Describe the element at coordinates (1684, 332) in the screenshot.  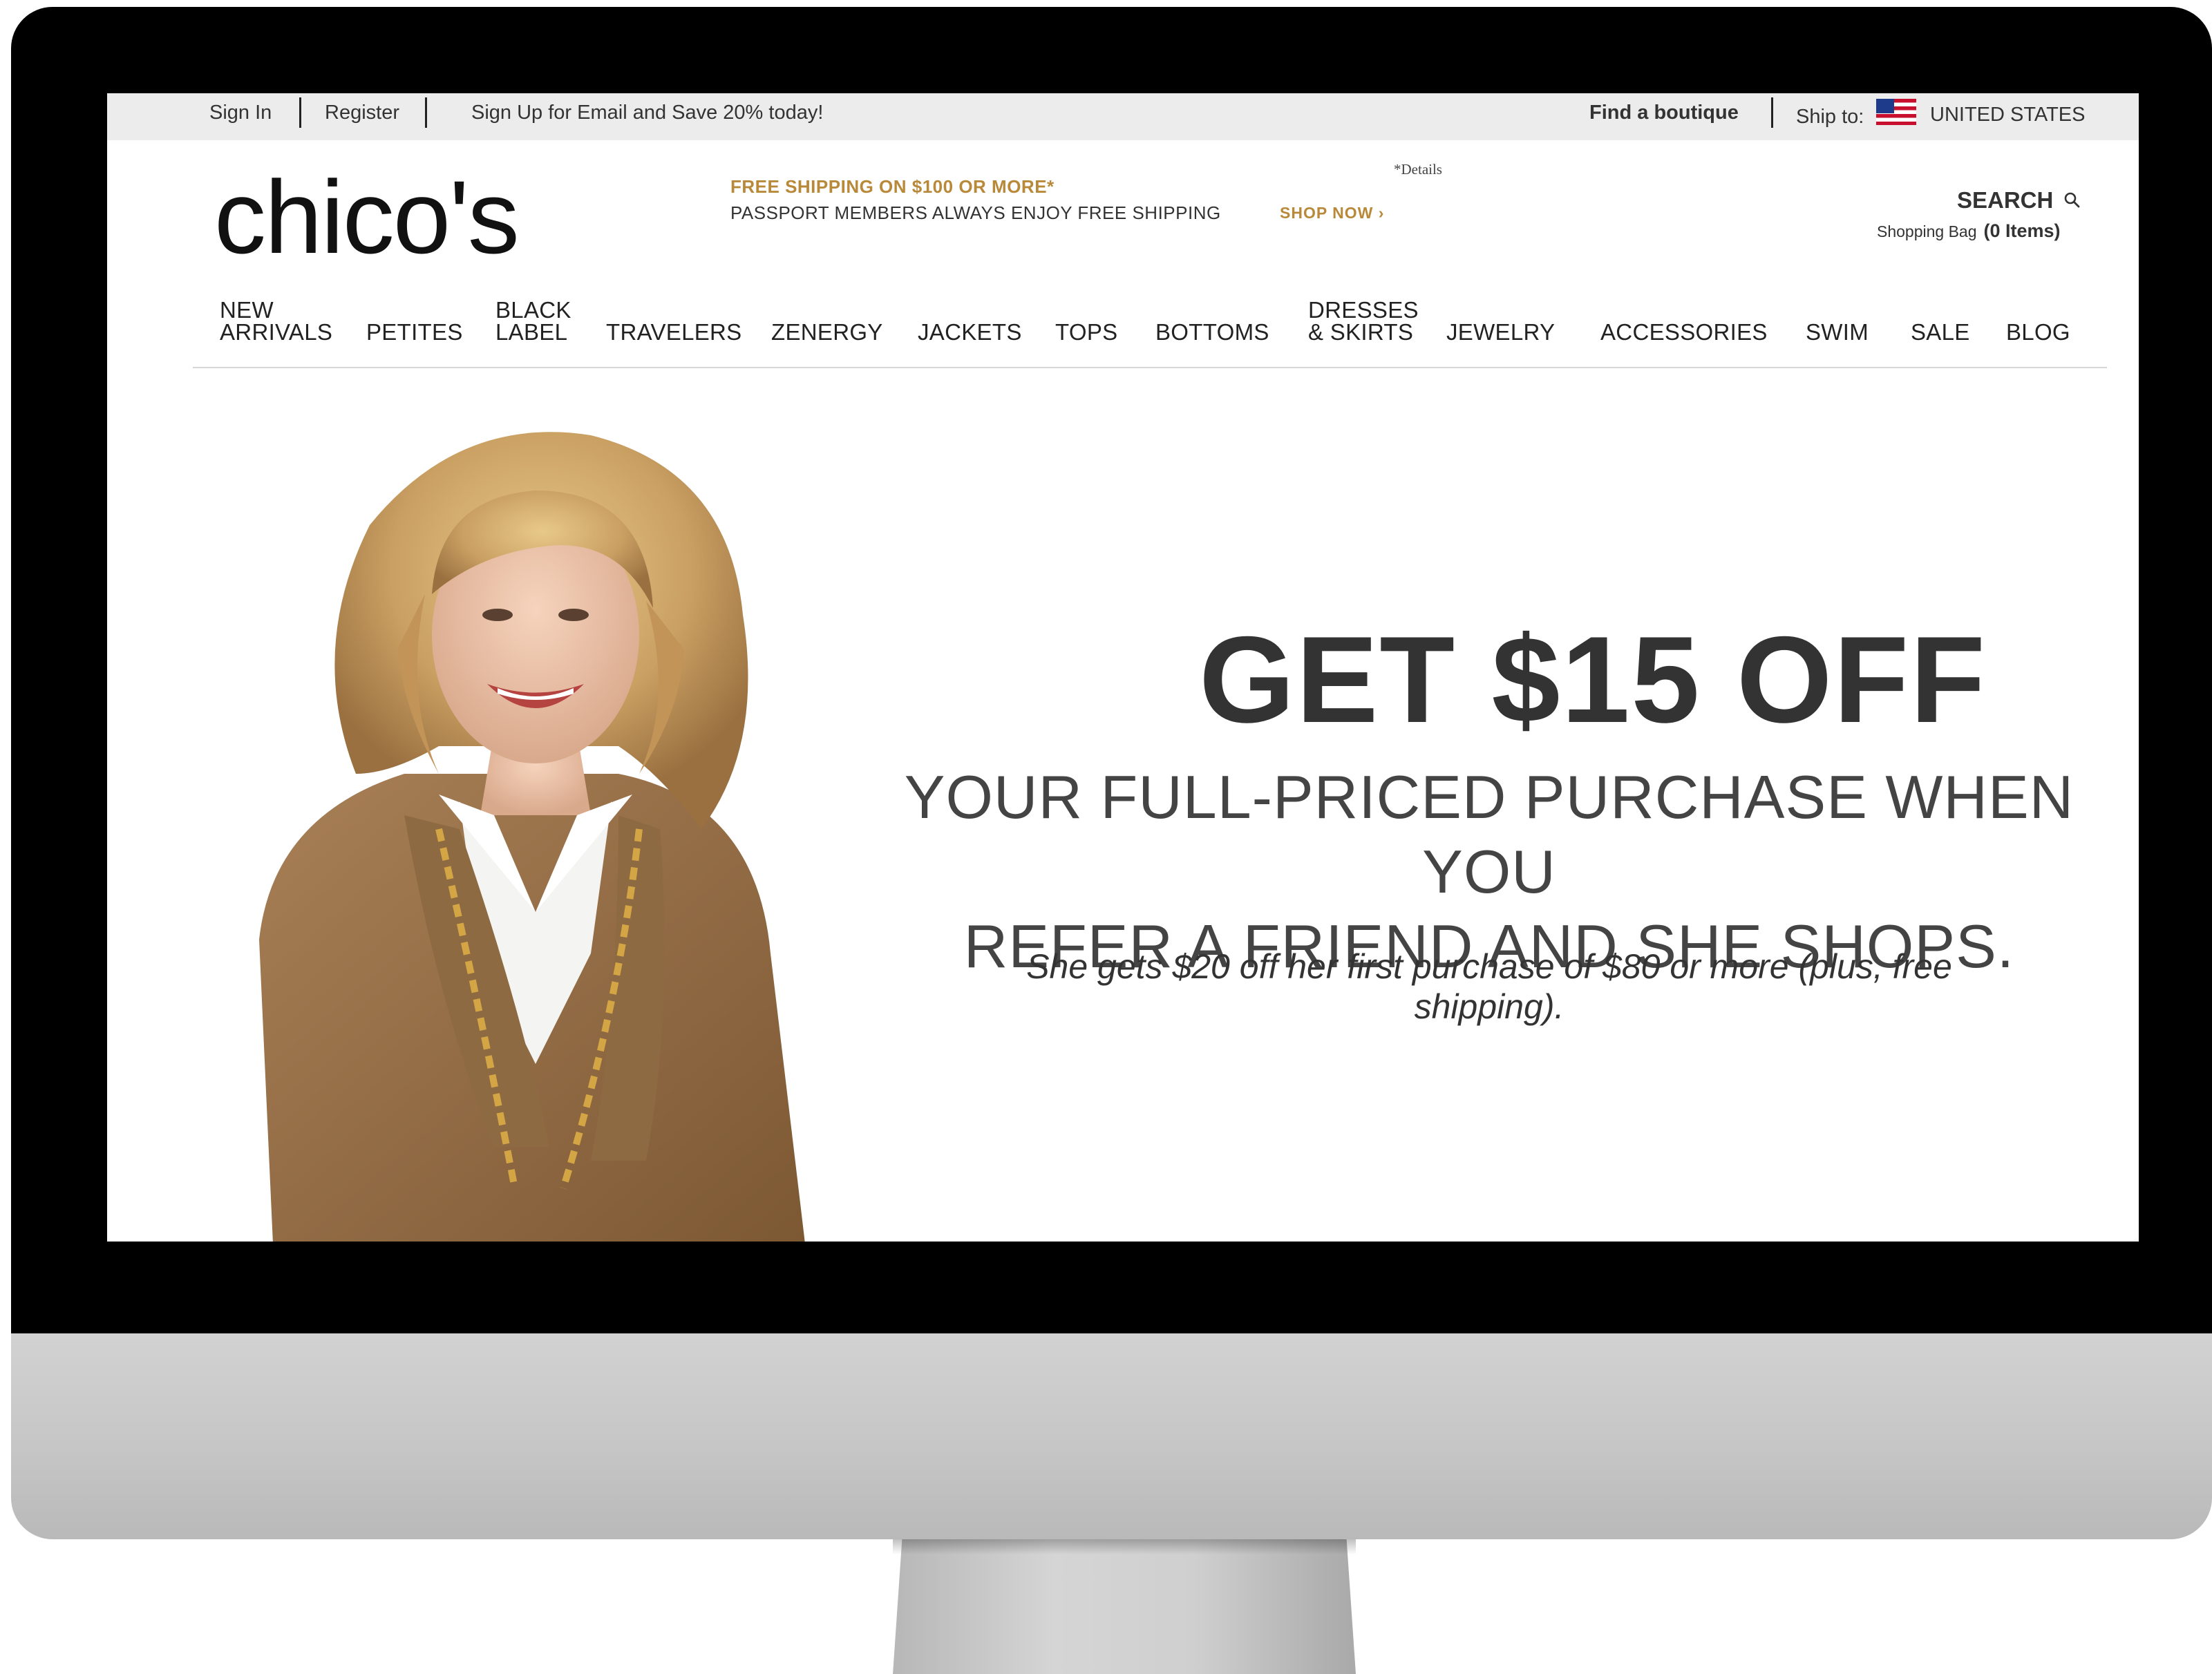
I see `nav-label-line2: ACCESSORIES` at that location.